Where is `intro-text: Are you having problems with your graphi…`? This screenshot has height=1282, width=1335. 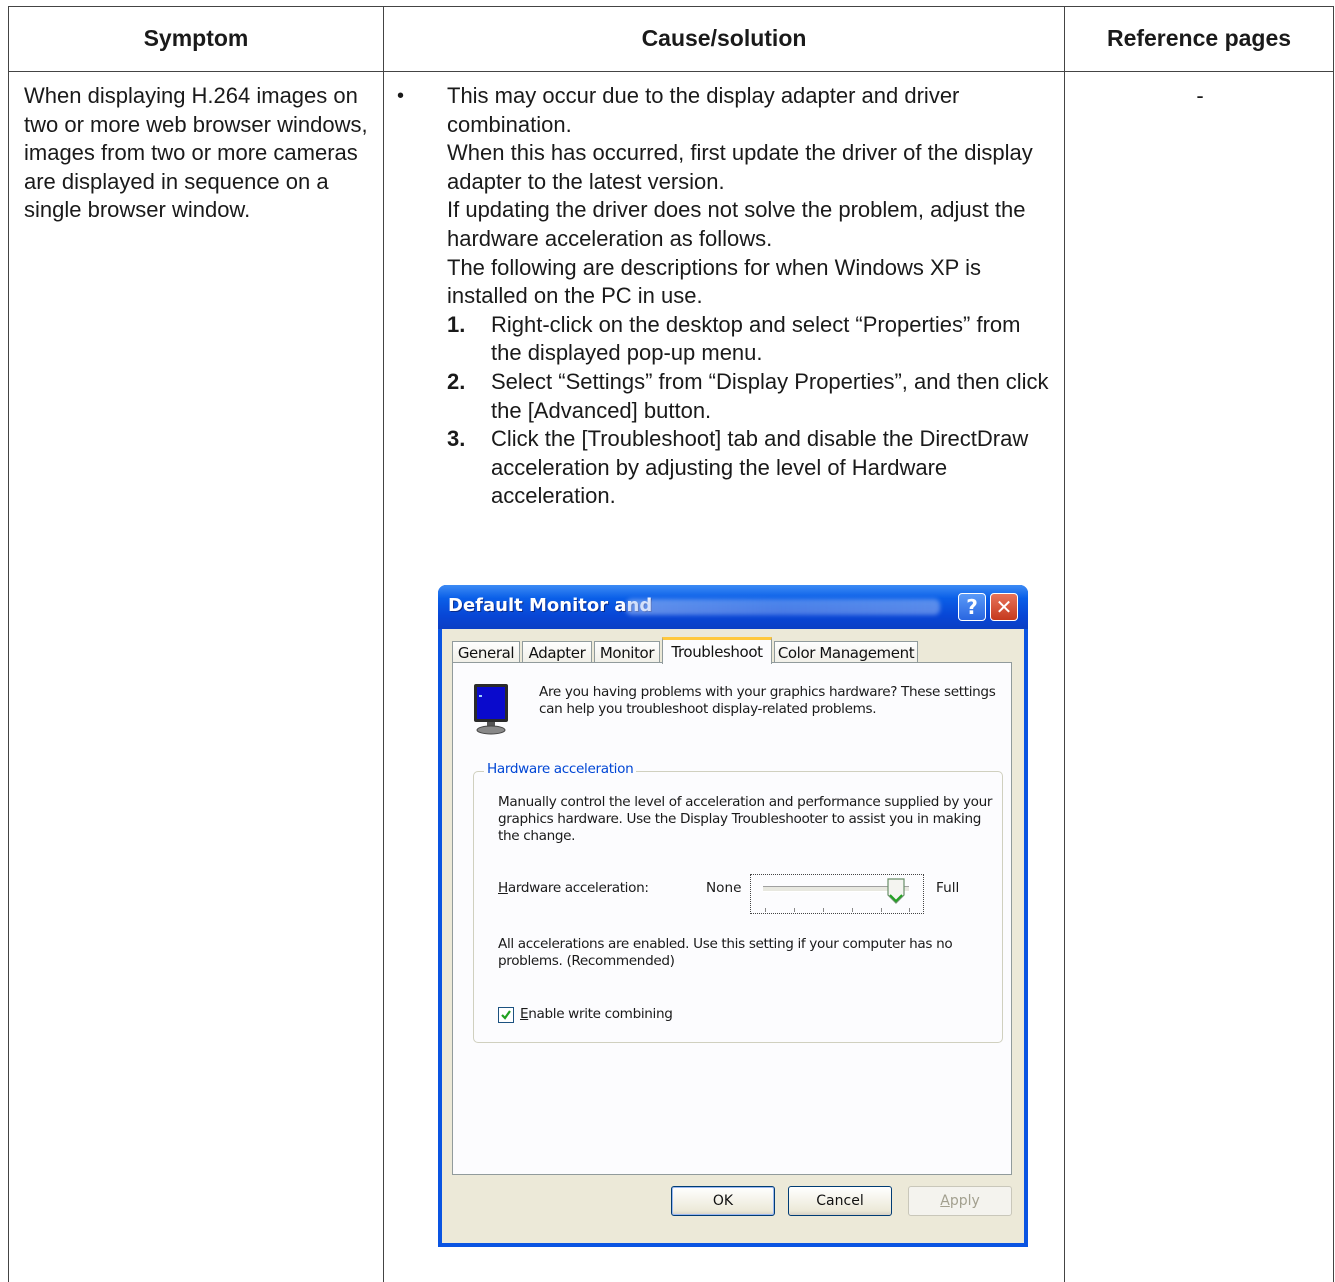
intro-text: Are you having problems with your graphi… is located at coordinates (767, 700).